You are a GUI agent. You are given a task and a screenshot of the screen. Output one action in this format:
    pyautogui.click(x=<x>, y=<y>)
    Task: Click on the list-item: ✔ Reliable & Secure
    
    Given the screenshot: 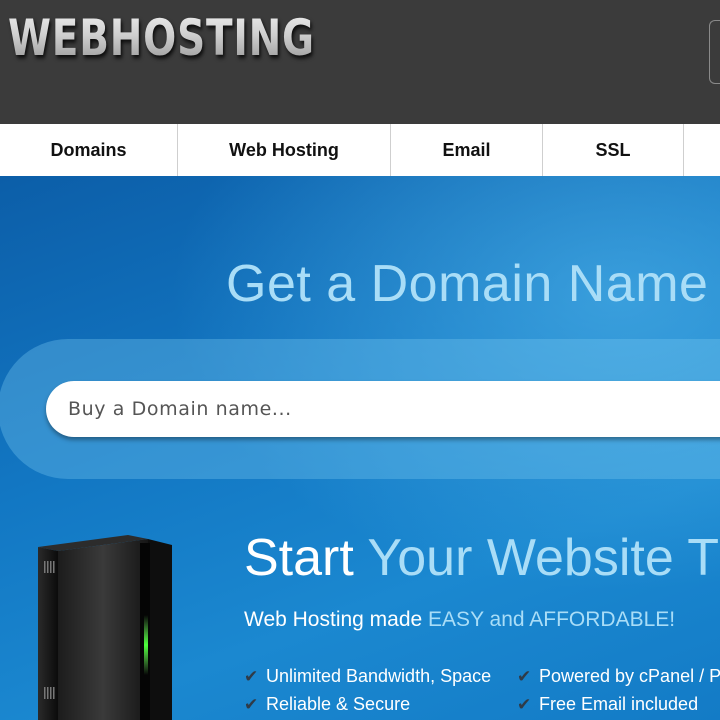 What is the action you would take?
    pyautogui.click(x=327, y=704)
    